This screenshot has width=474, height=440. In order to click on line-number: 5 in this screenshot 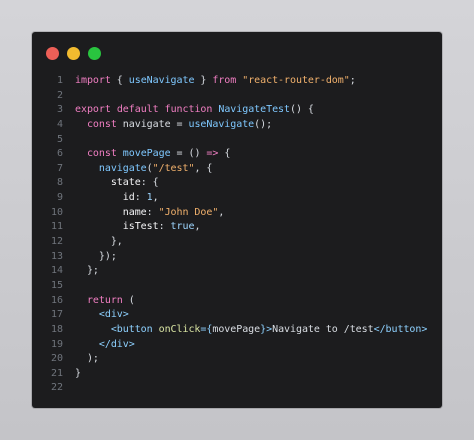, I will do `click(60, 139)`.